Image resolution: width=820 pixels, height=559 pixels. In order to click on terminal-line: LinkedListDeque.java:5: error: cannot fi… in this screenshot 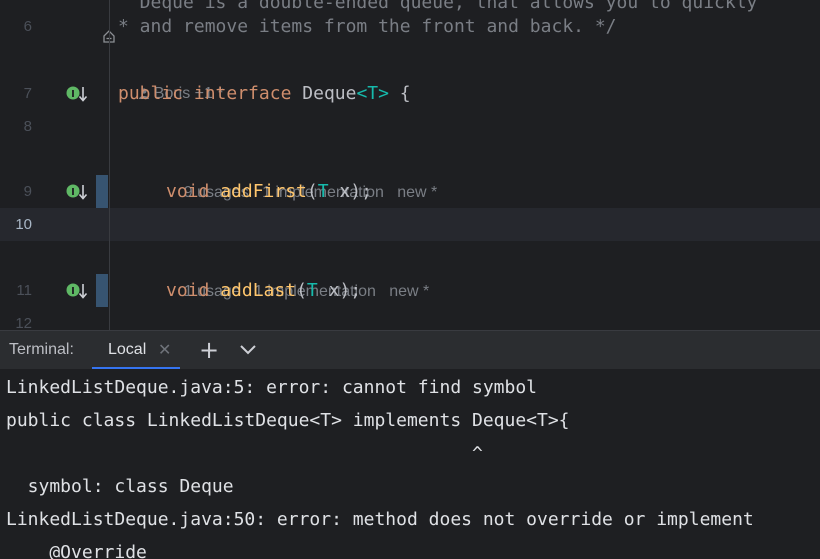, I will do `click(272, 387)`.